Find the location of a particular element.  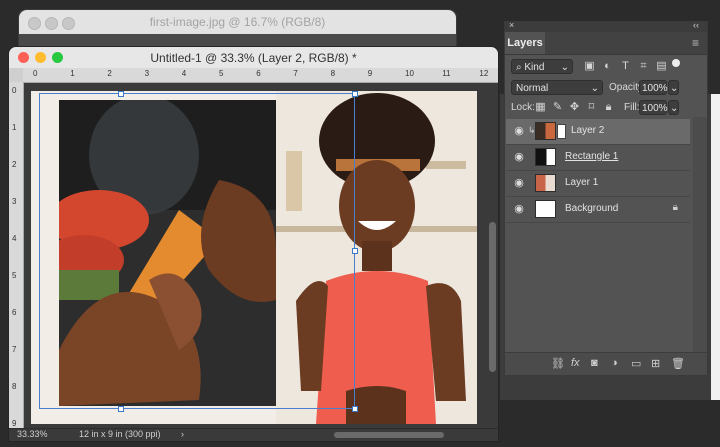

zoom-level: 33.33% is located at coordinates (32, 434).